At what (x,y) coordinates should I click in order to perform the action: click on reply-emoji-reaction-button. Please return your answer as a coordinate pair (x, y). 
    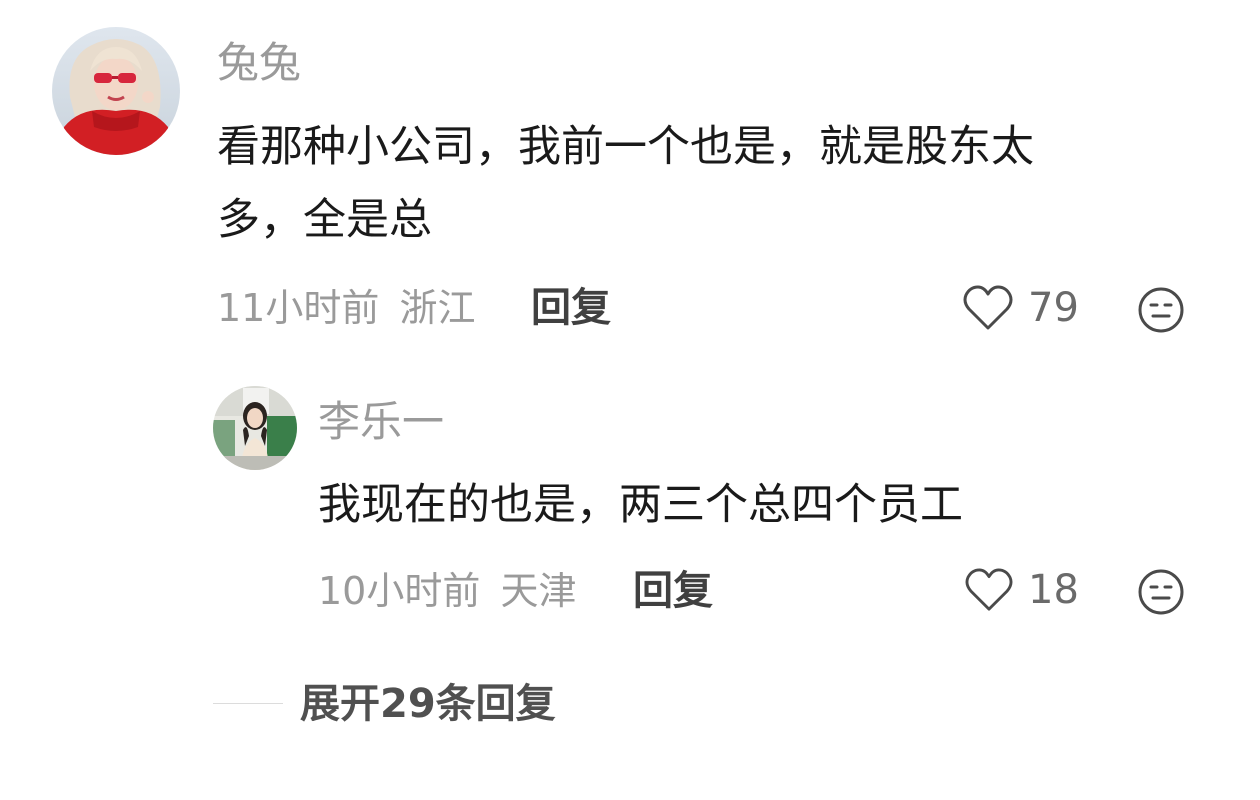
    Looking at the image, I should click on (1161, 592).